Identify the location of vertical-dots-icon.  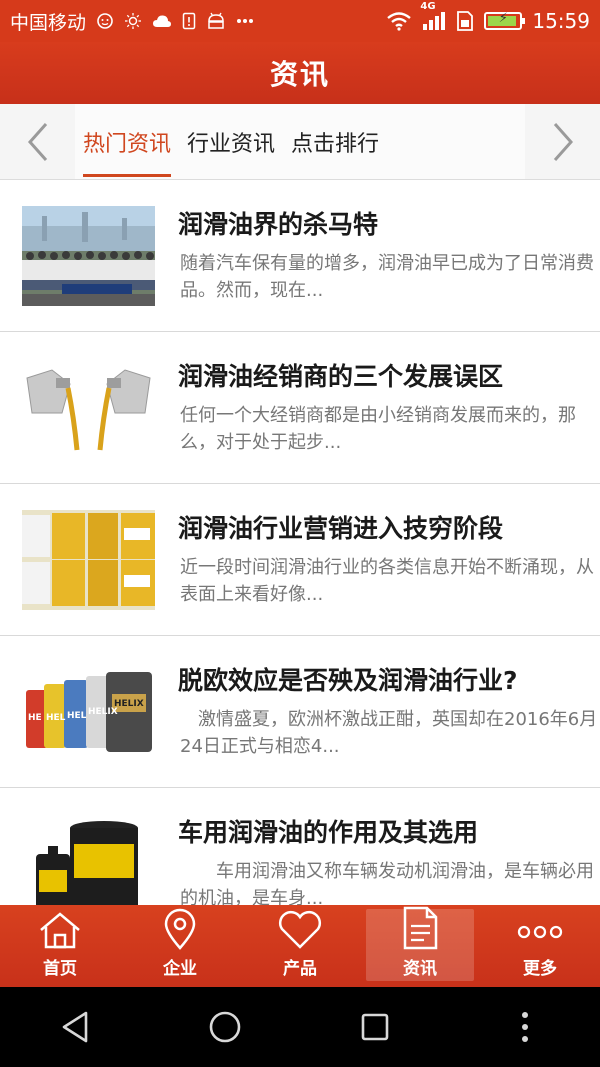
(525, 1027).